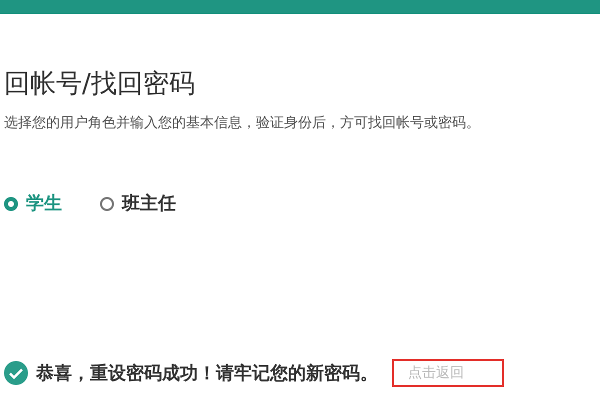 Image resolution: width=600 pixels, height=400 pixels. Describe the element at coordinates (149, 203) in the screenshot. I see `role-label: 班主任` at that location.